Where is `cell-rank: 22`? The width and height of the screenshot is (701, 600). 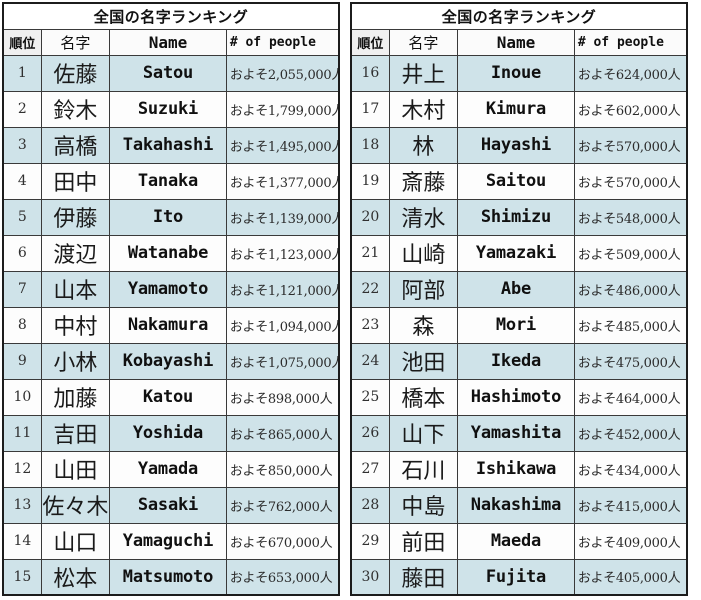
cell-rank: 22 is located at coordinates (370, 289).